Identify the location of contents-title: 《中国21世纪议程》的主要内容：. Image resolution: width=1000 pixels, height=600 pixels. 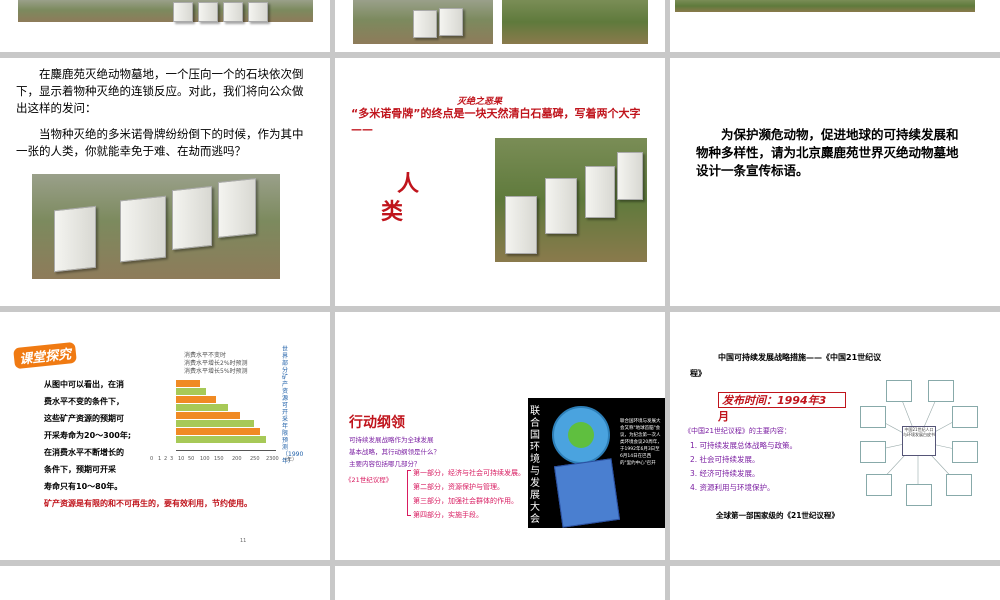
(737, 431).